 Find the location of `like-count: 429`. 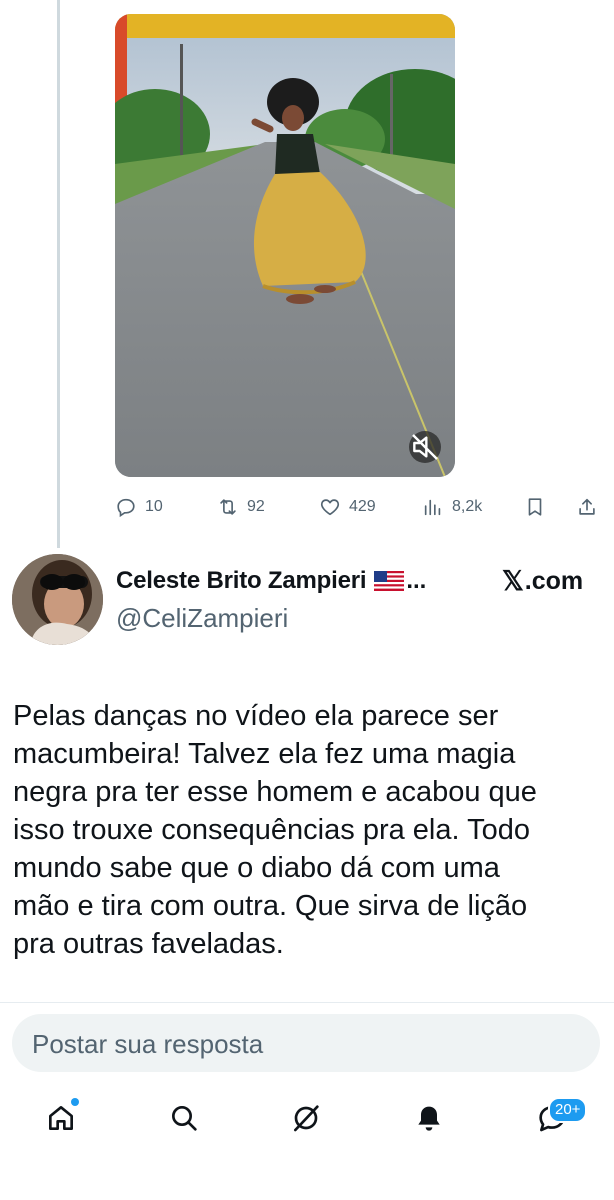

like-count: 429 is located at coordinates (362, 506).